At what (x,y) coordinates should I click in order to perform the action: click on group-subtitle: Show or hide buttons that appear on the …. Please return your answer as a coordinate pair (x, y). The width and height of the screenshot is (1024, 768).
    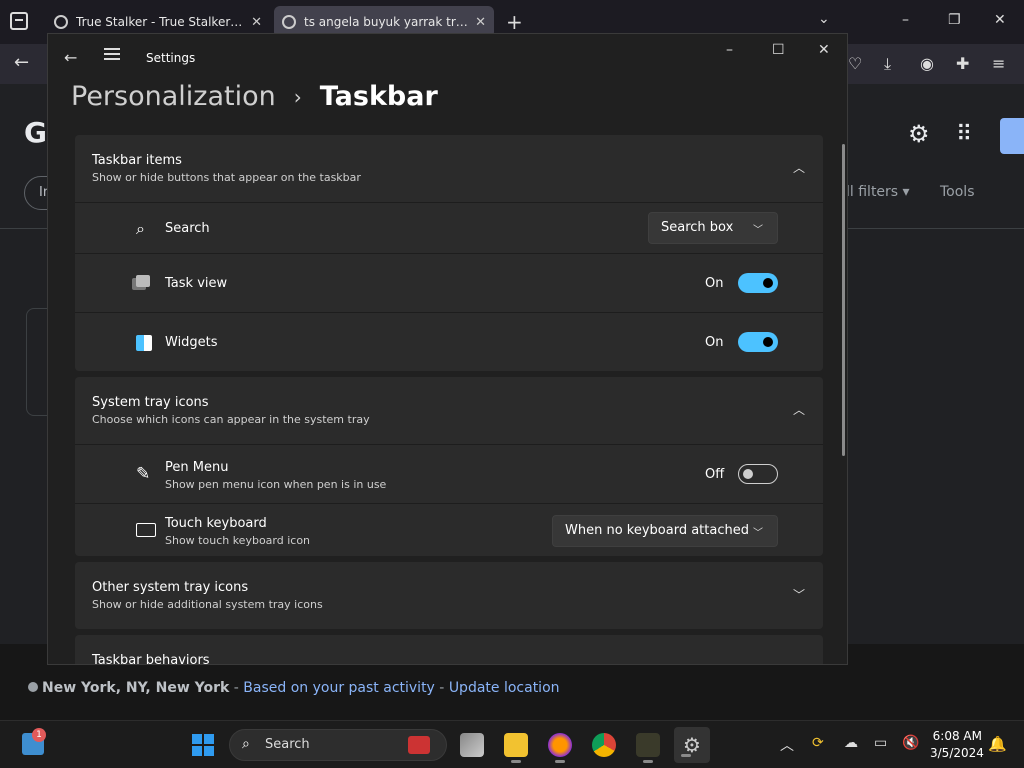
    Looking at the image, I should click on (226, 177).